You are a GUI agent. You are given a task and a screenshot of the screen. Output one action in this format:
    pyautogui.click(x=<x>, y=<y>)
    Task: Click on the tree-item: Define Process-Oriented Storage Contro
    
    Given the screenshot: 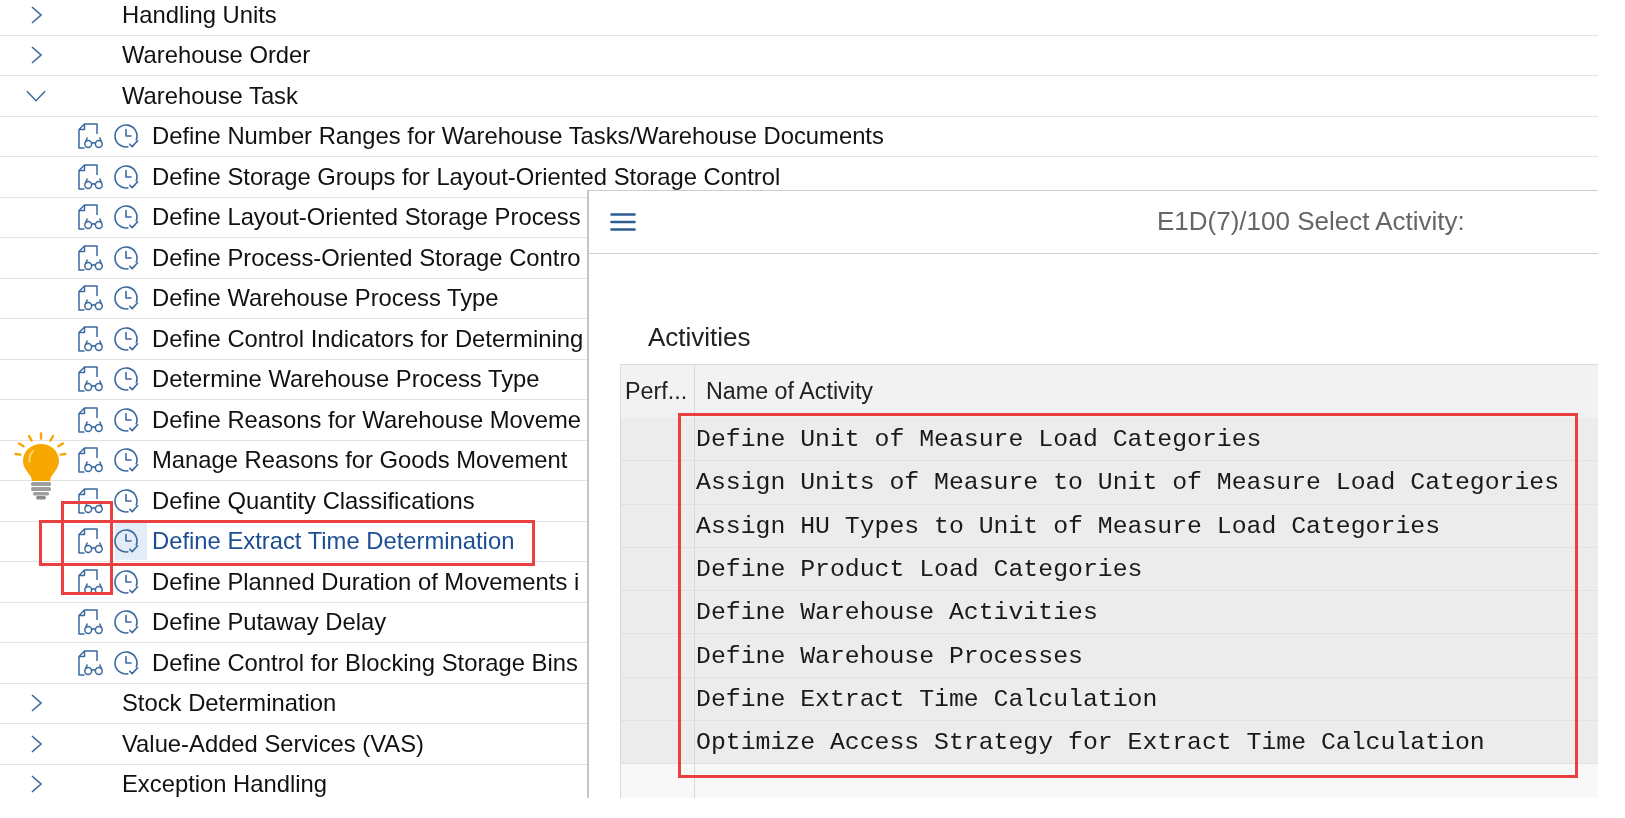 What is the action you would take?
    pyautogui.click(x=366, y=257)
    